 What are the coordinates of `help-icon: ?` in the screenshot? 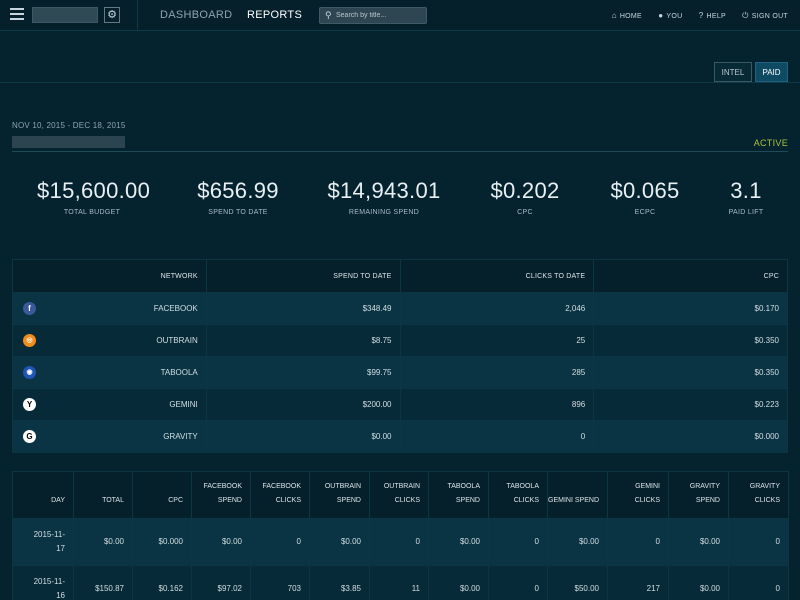 It's located at (701, 15).